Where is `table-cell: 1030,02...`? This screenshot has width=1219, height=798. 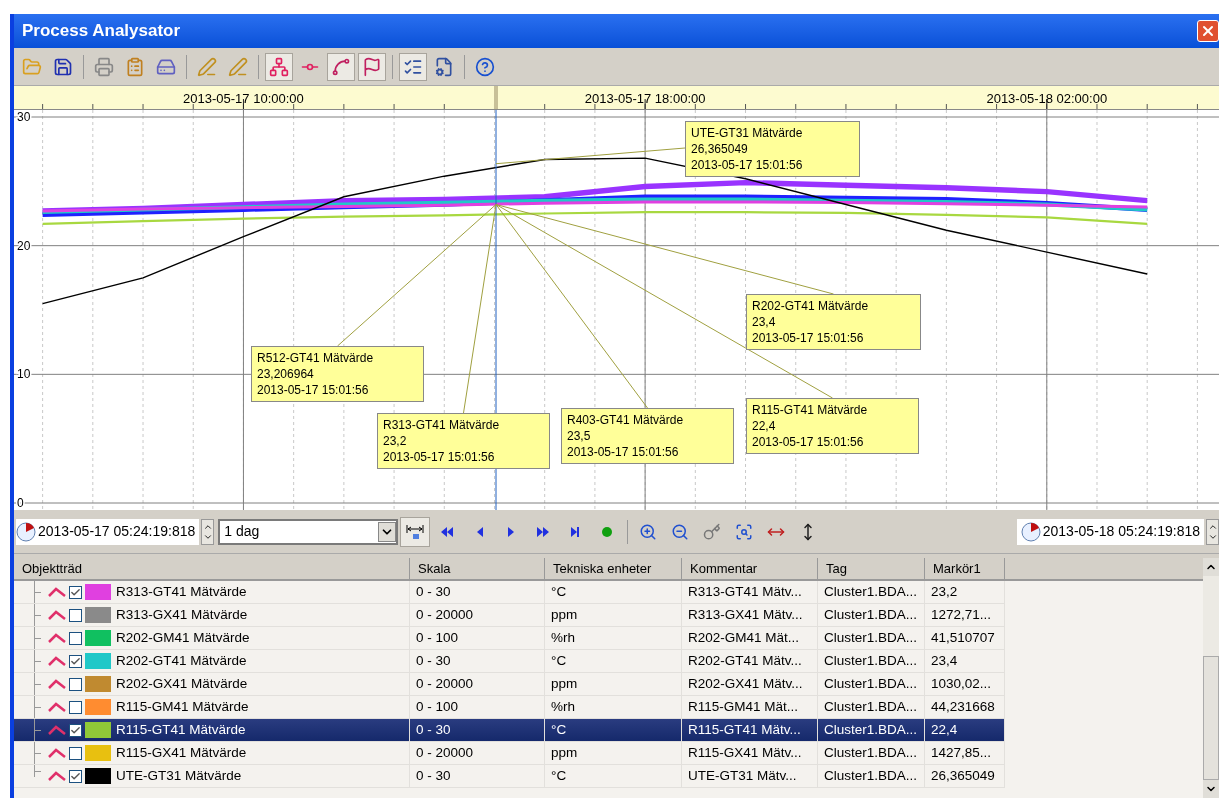
table-cell: 1030,02... is located at coordinates (965, 684).